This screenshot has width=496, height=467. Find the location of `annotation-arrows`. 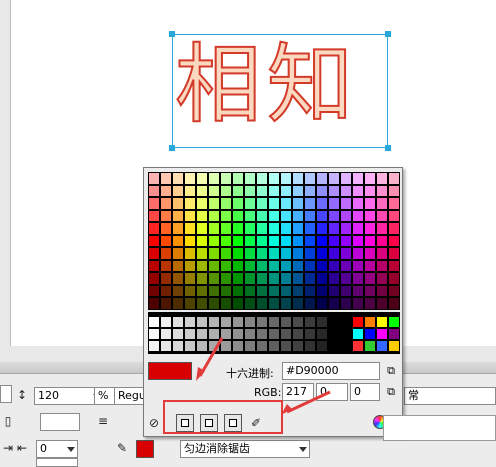

annotation-arrows is located at coordinates (263, 376).